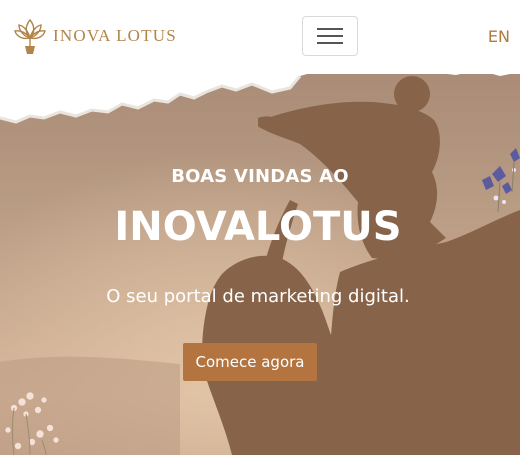  What do you see at coordinates (30, 36) in the screenshot?
I see `lotus-icon` at bounding box center [30, 36].